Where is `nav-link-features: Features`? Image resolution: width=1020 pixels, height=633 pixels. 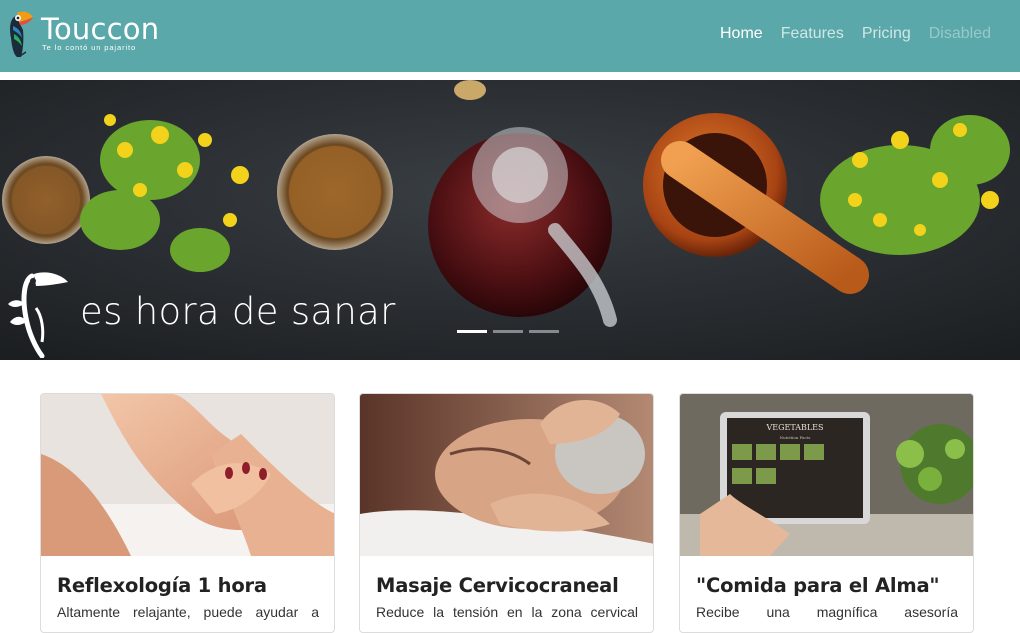
nav-link-features: Features is located at coordinates (812, 34).